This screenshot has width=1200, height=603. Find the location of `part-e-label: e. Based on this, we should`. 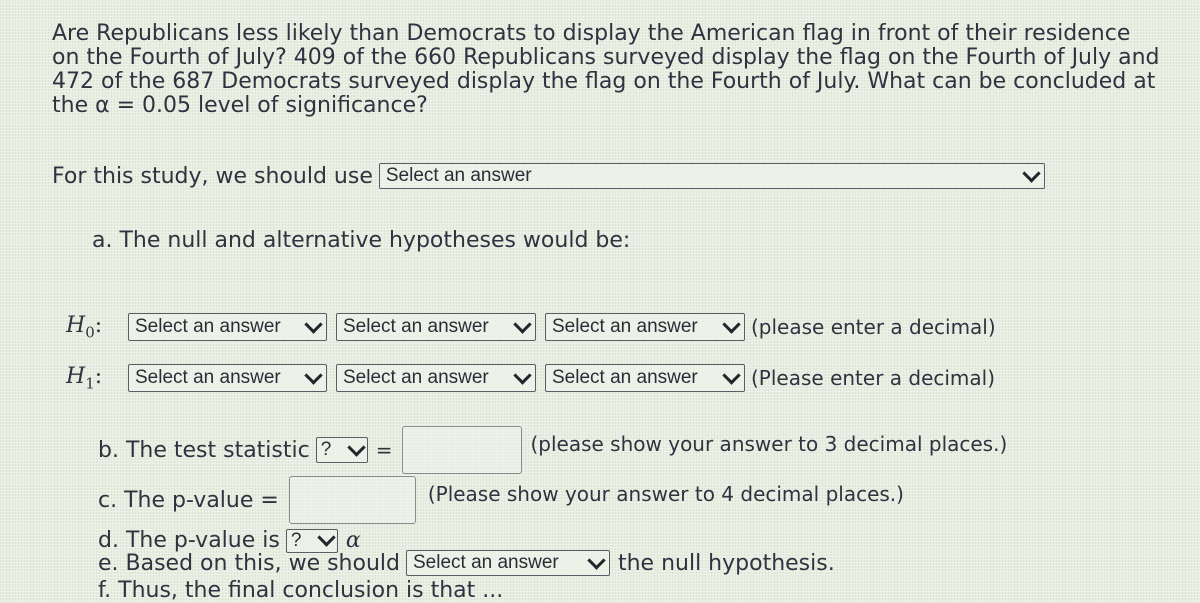

part-e-label: e. Based on this, we should is located at coordinates (249, 563).